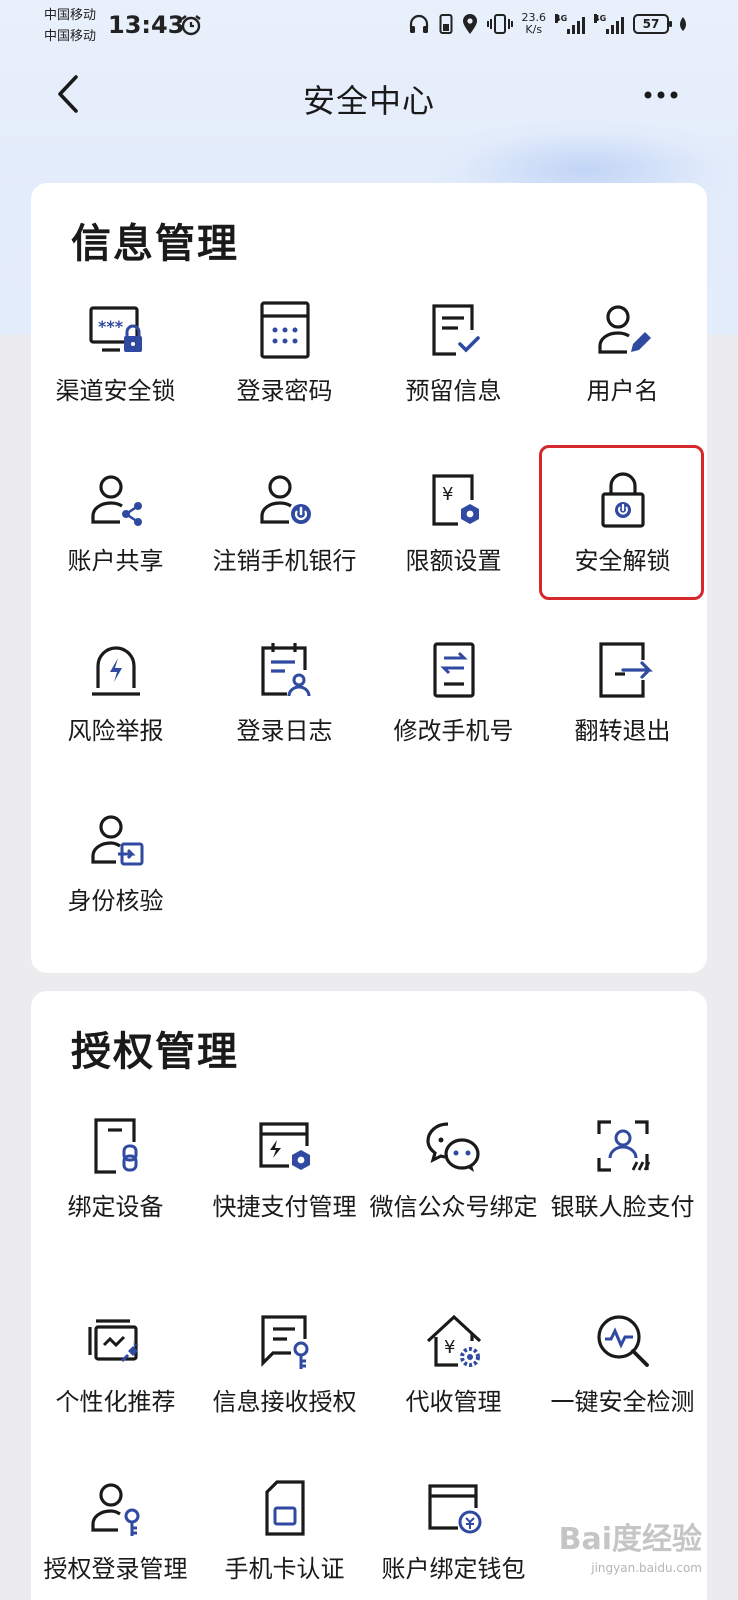 The height and width of the screenshot is (1600, 738). Describe the element at coordinates (284, 1569) in the screenshot. I see `grid-item-label: 手机卡认证` at that location.